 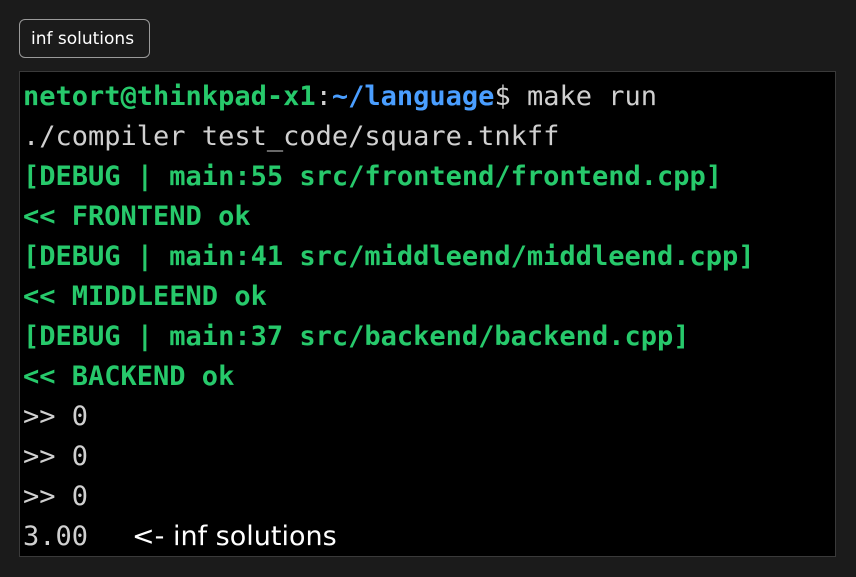 What do you see at coordinates (234, 536) in the screenshot?
I see `result-annotation: <- inf solutions` at bounding box center [234, 536].